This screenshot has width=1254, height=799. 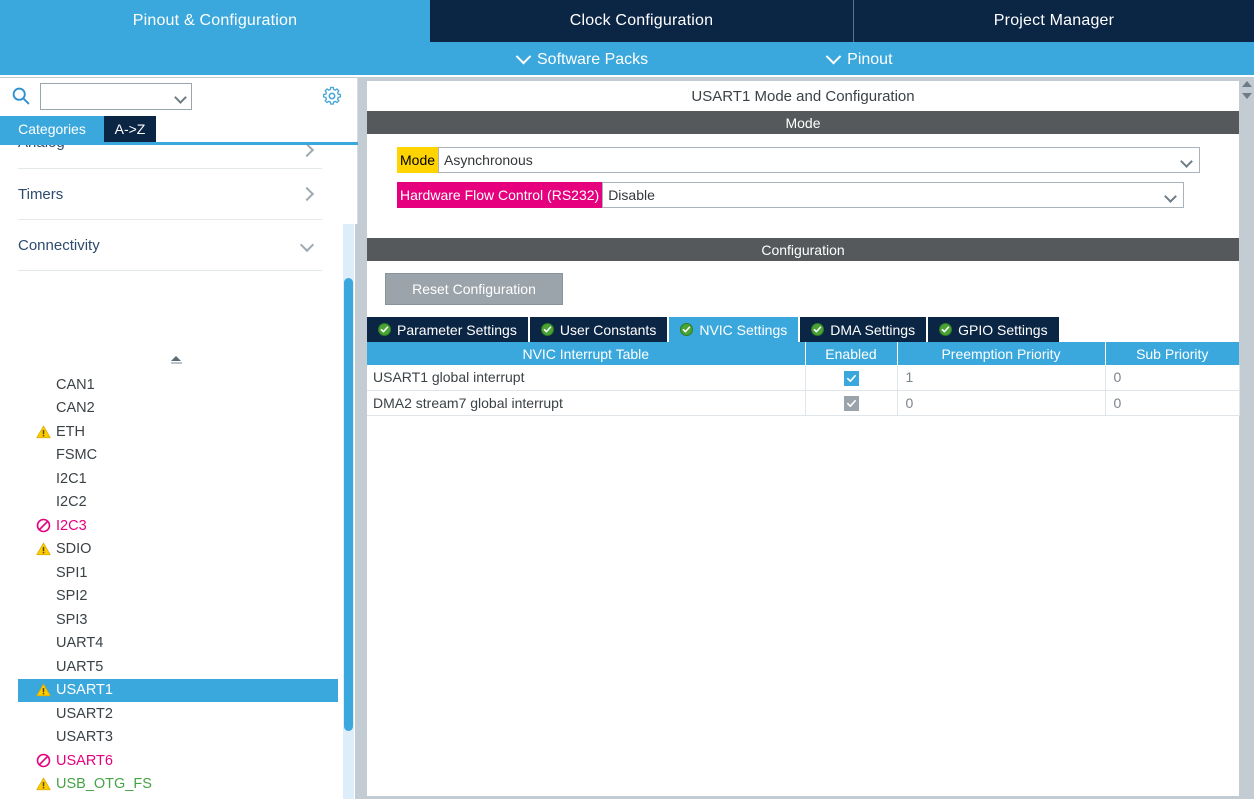 I want to click on peripheral-item-can1: CAN1, so click(x=178, y=385).